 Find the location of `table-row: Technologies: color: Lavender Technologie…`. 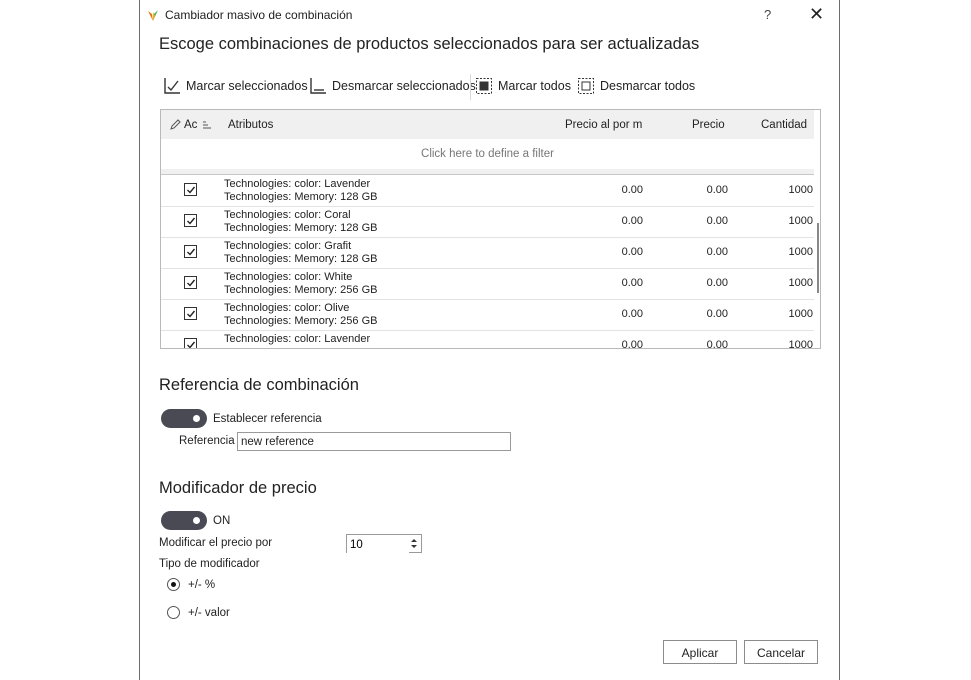

table-row: Technologies: color: Lavender Technologie… is located at coordinates (487, 191).